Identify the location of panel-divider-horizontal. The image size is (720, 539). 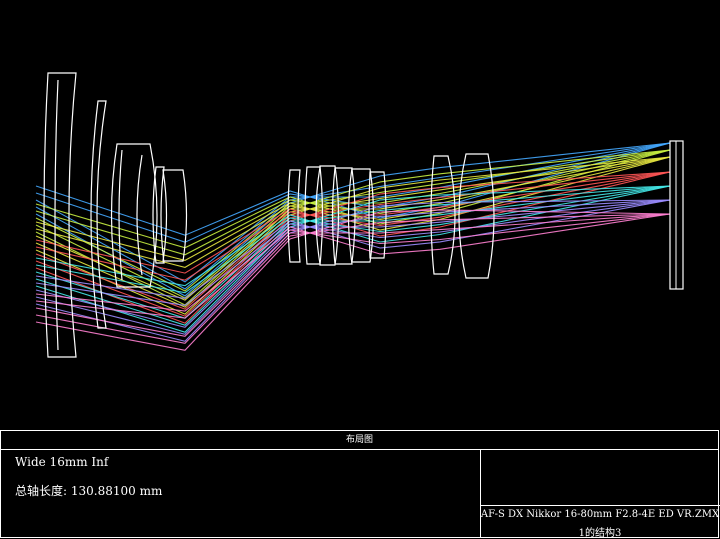
(600, 505).